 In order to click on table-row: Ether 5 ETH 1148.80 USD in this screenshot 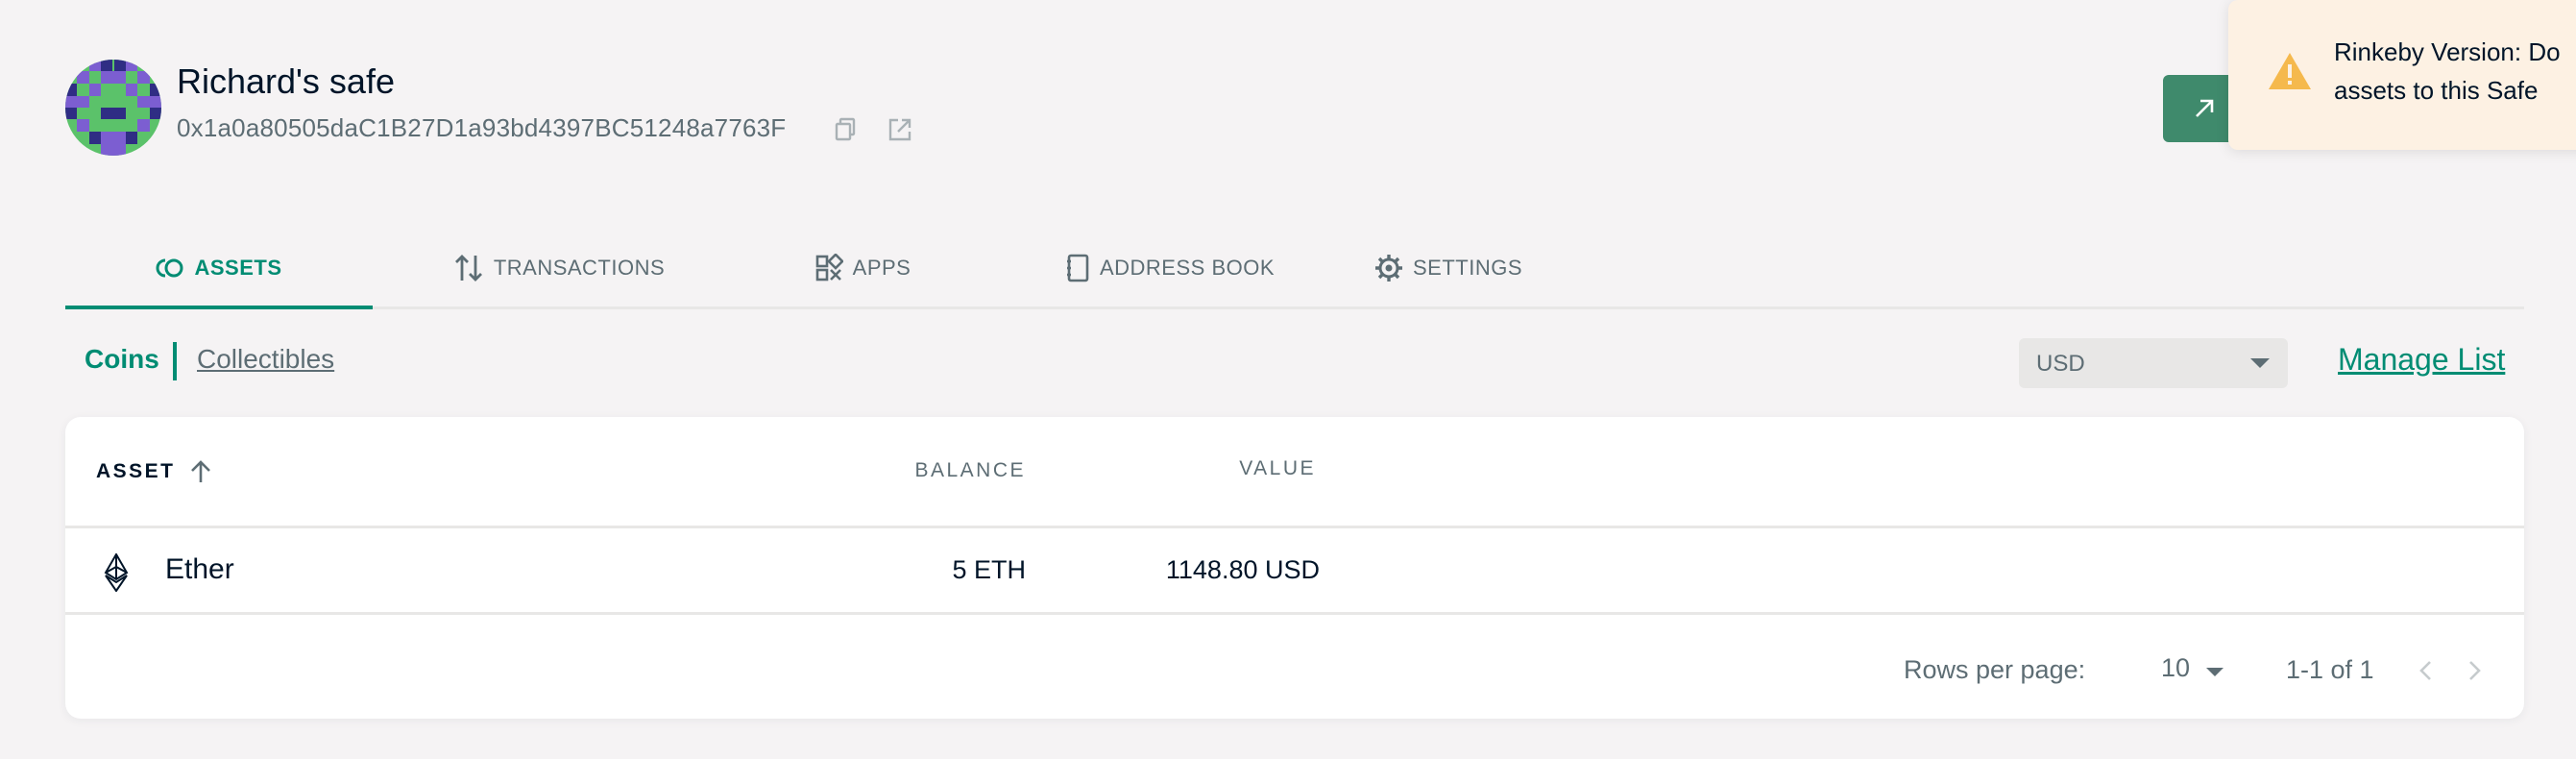, I will do `click(1294, 572)`.